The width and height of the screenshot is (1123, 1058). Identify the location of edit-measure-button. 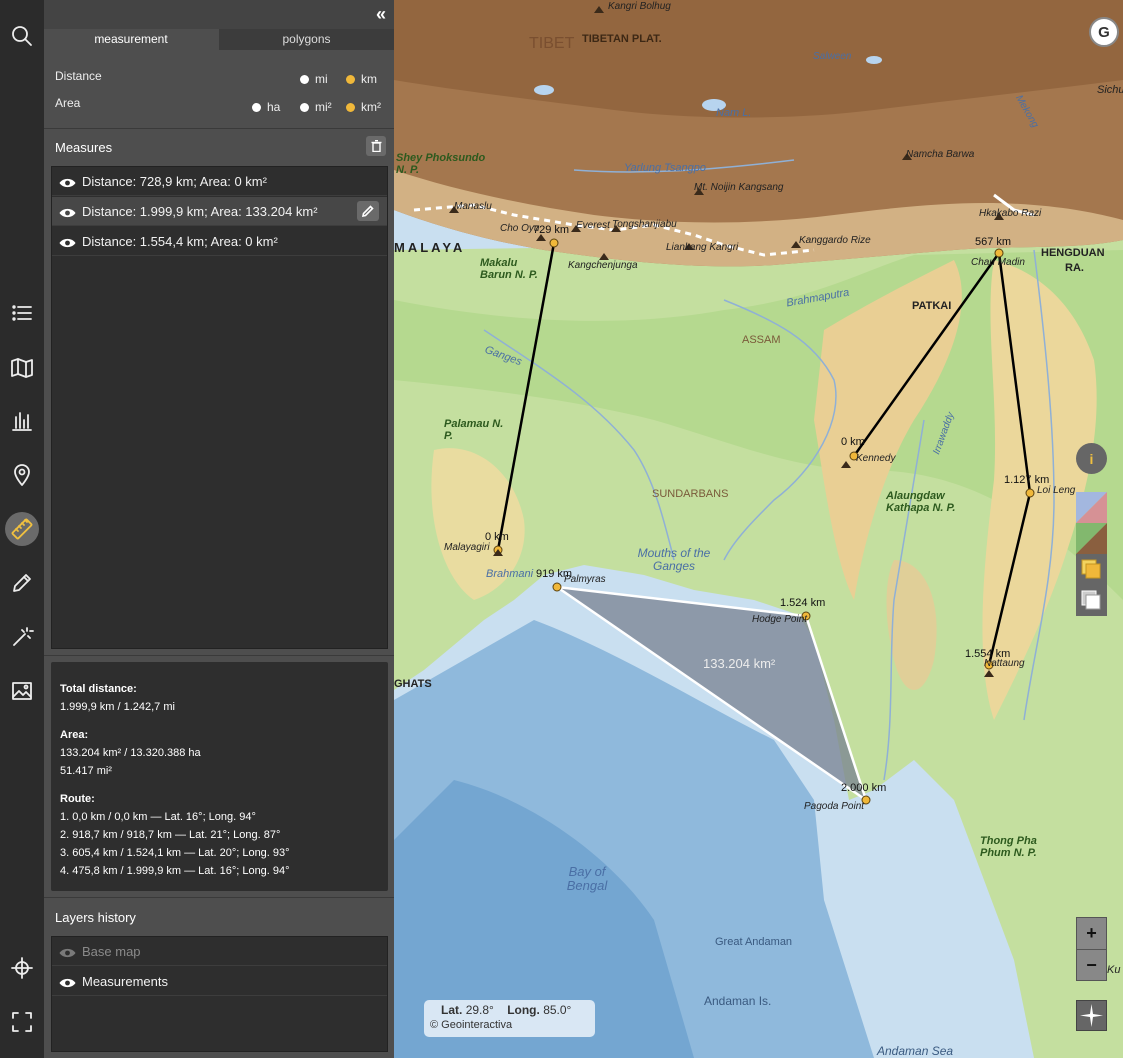
(368, 211).